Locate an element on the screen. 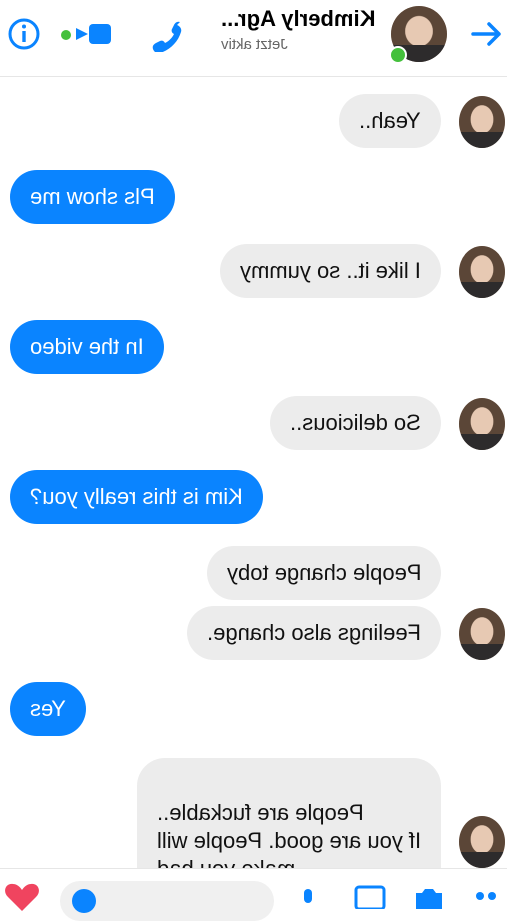 This screenshot has height=921, width=507. composer-bar is located at coordinates (253, 894).